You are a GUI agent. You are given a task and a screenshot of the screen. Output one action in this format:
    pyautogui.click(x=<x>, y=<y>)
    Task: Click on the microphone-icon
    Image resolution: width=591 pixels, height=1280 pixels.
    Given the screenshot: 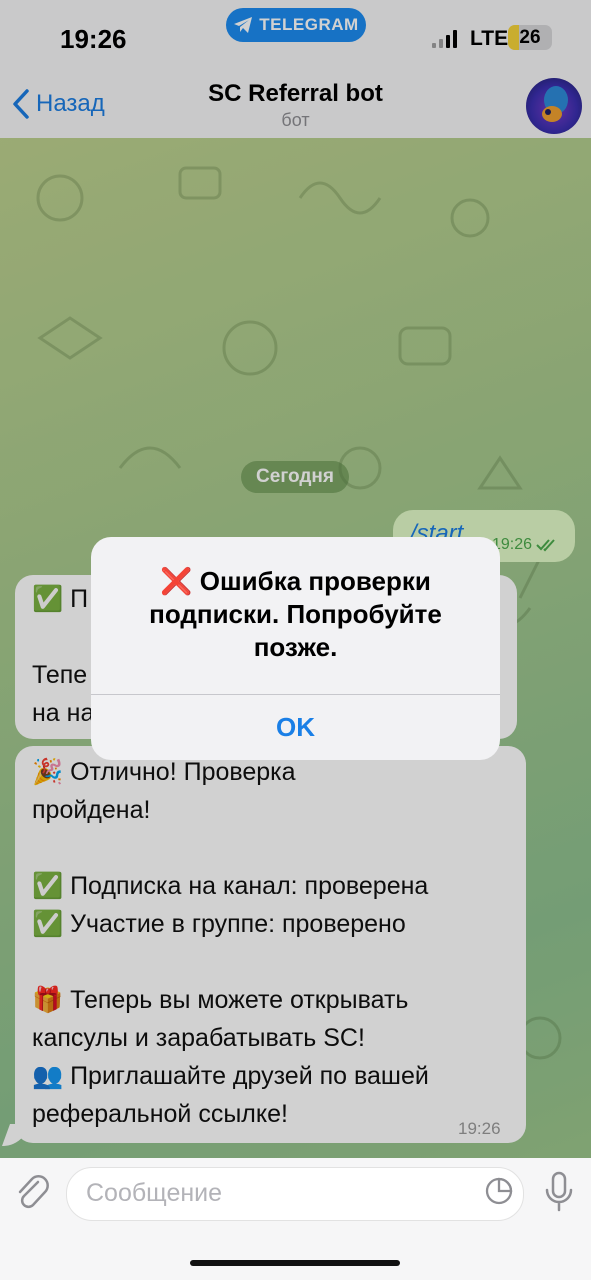 What is the action you would take?
    pyautogui.click(x=559, y=1192)
    